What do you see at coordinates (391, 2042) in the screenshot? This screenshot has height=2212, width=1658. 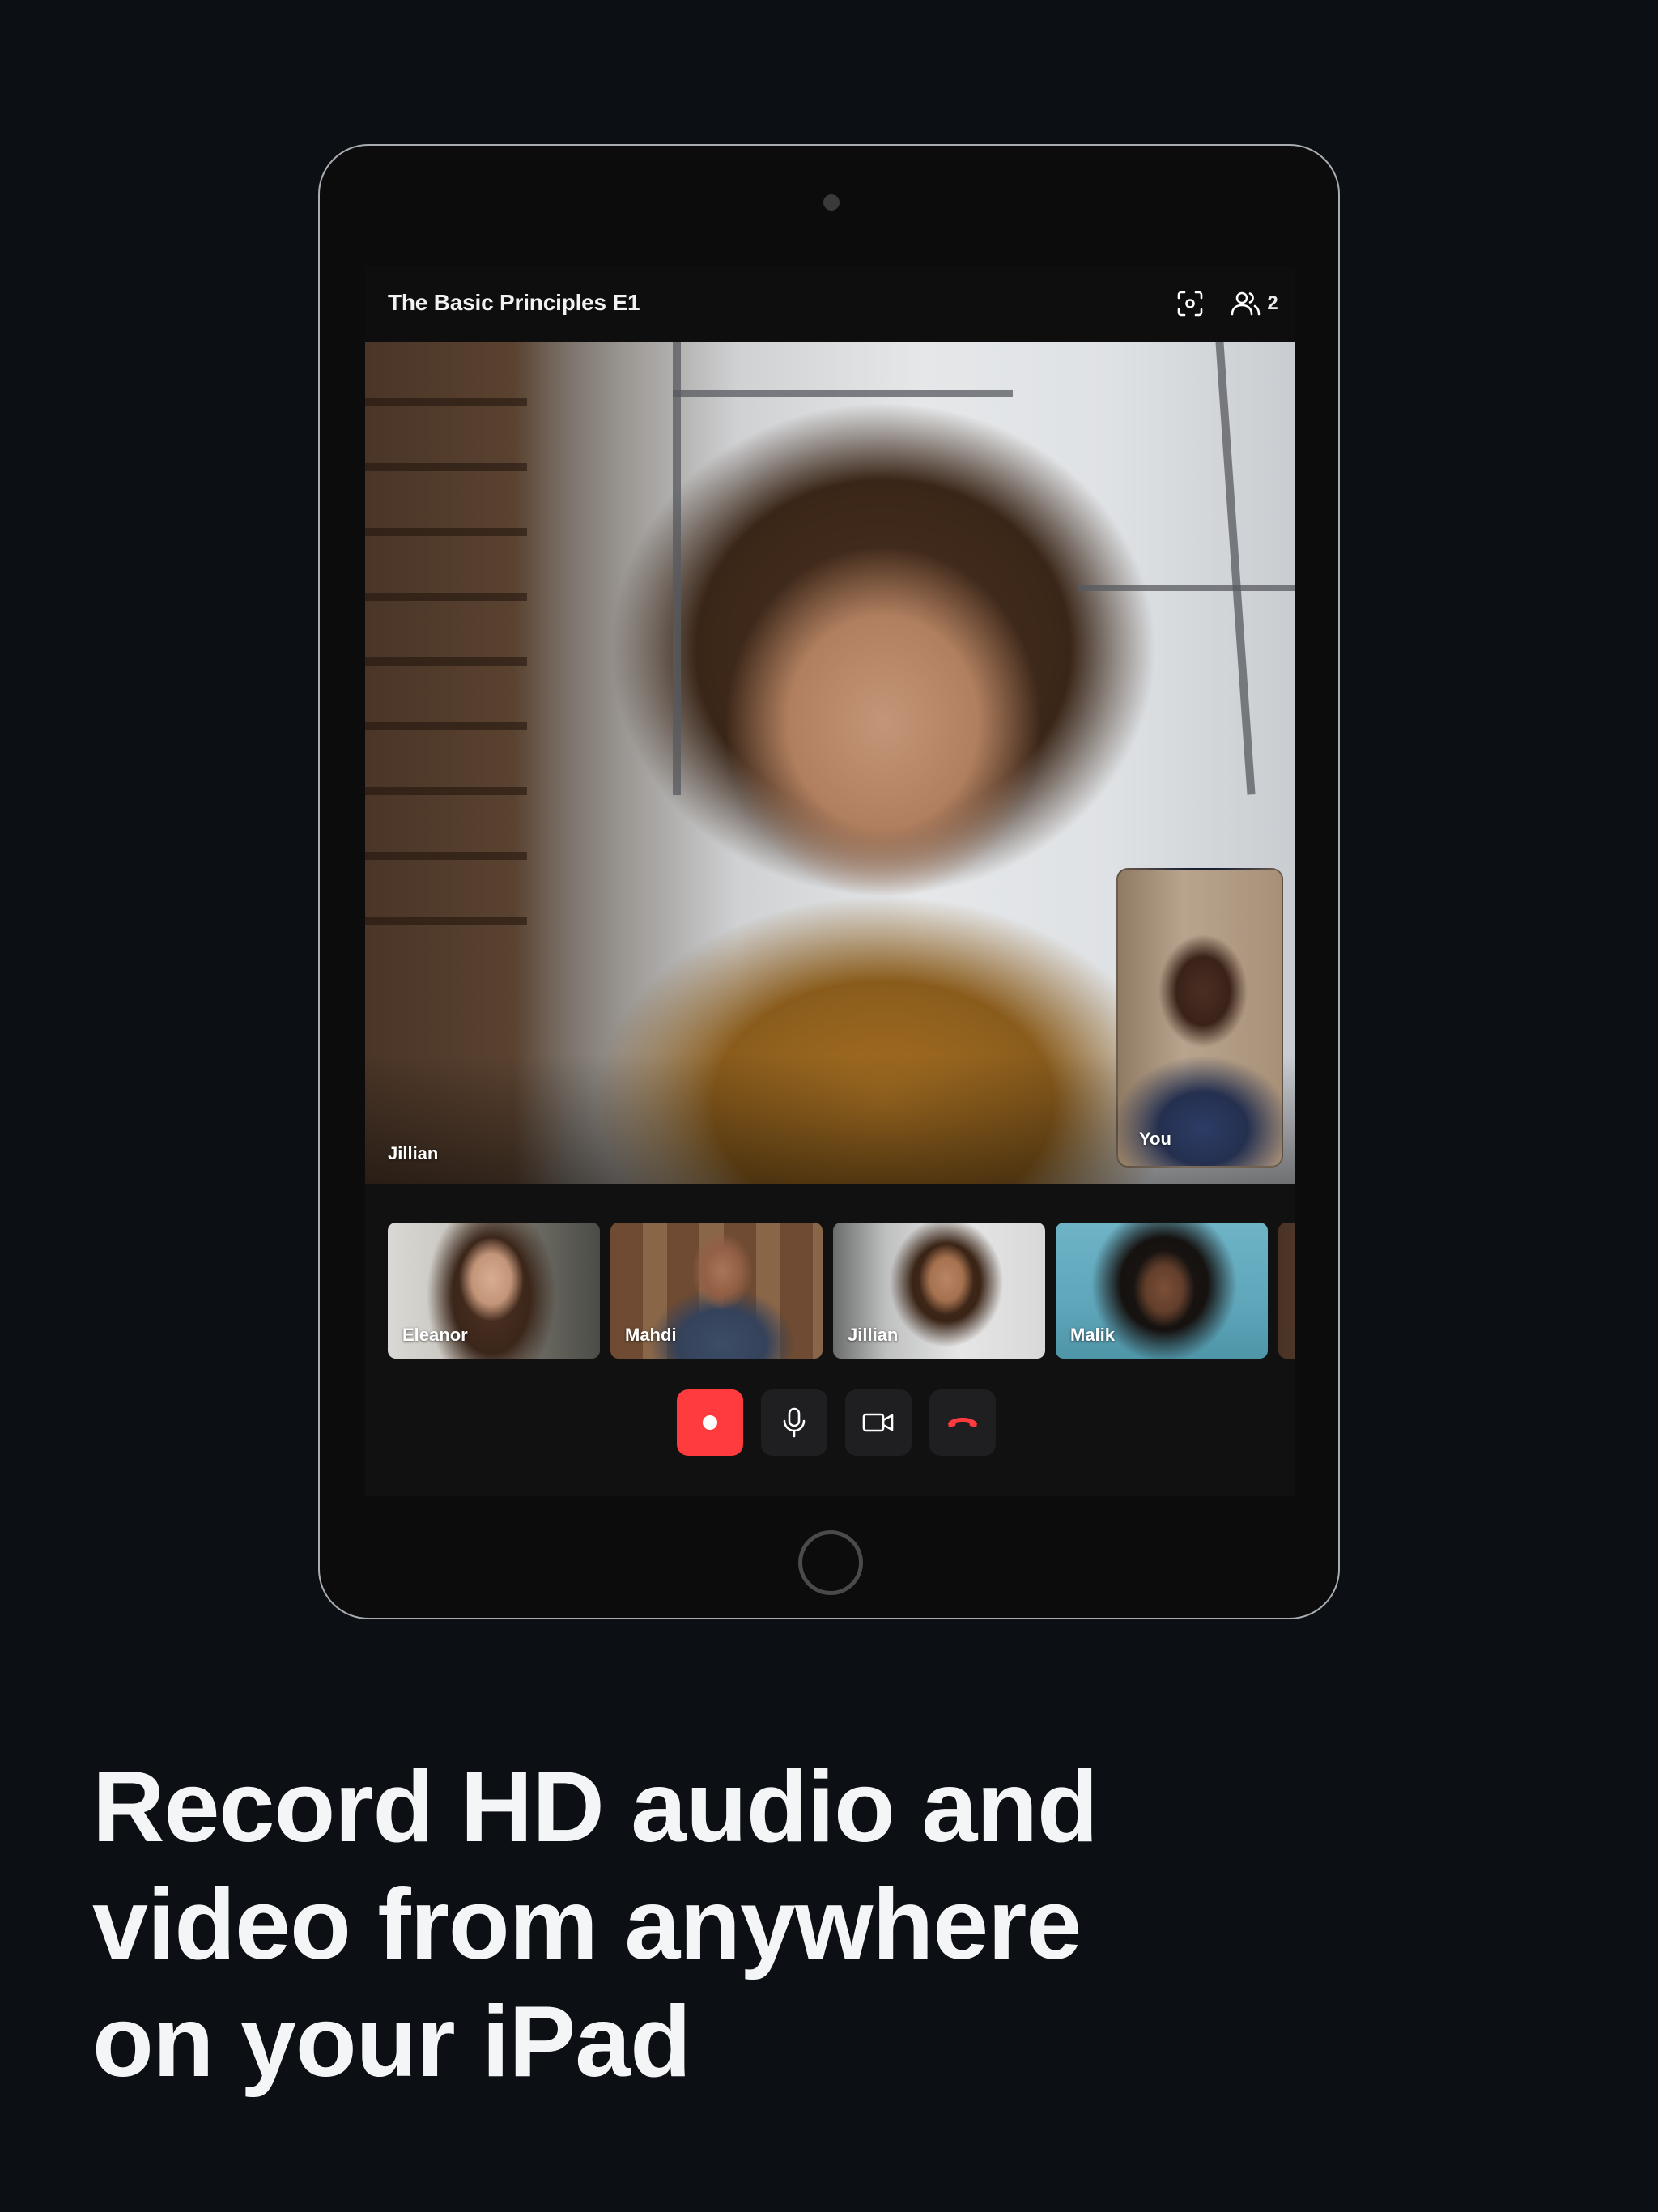 I see `headline-line: on your iPad` at bounding box center [391, 2042].